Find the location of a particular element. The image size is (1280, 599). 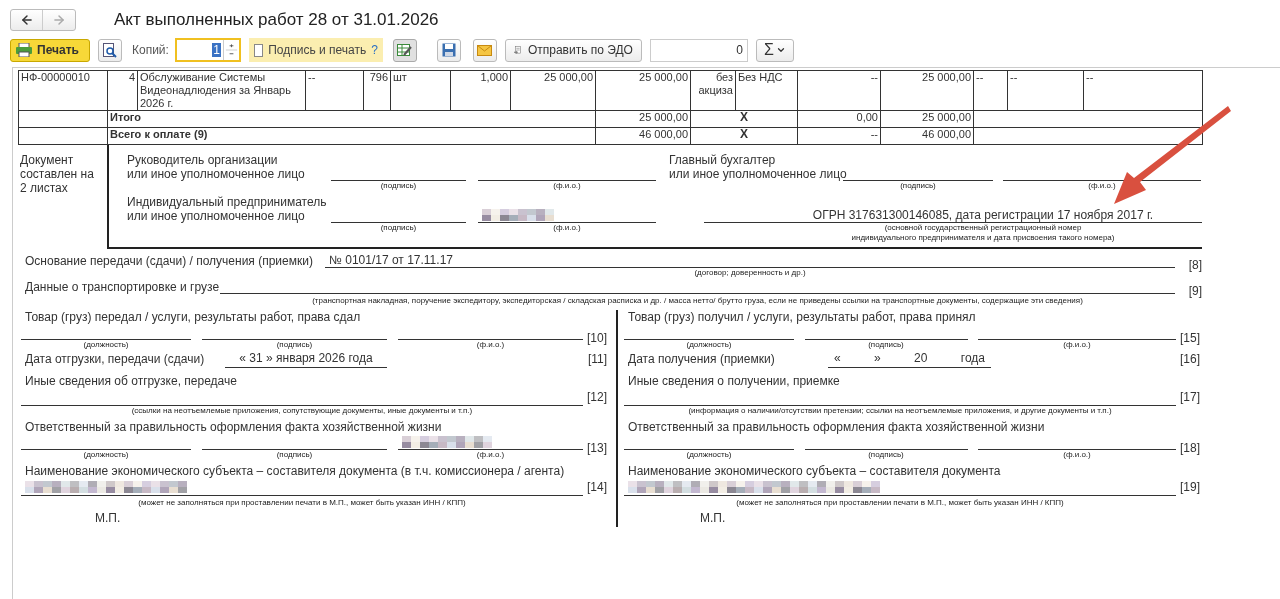

date-field: « » 20 года is located at coordinates (909, 358).